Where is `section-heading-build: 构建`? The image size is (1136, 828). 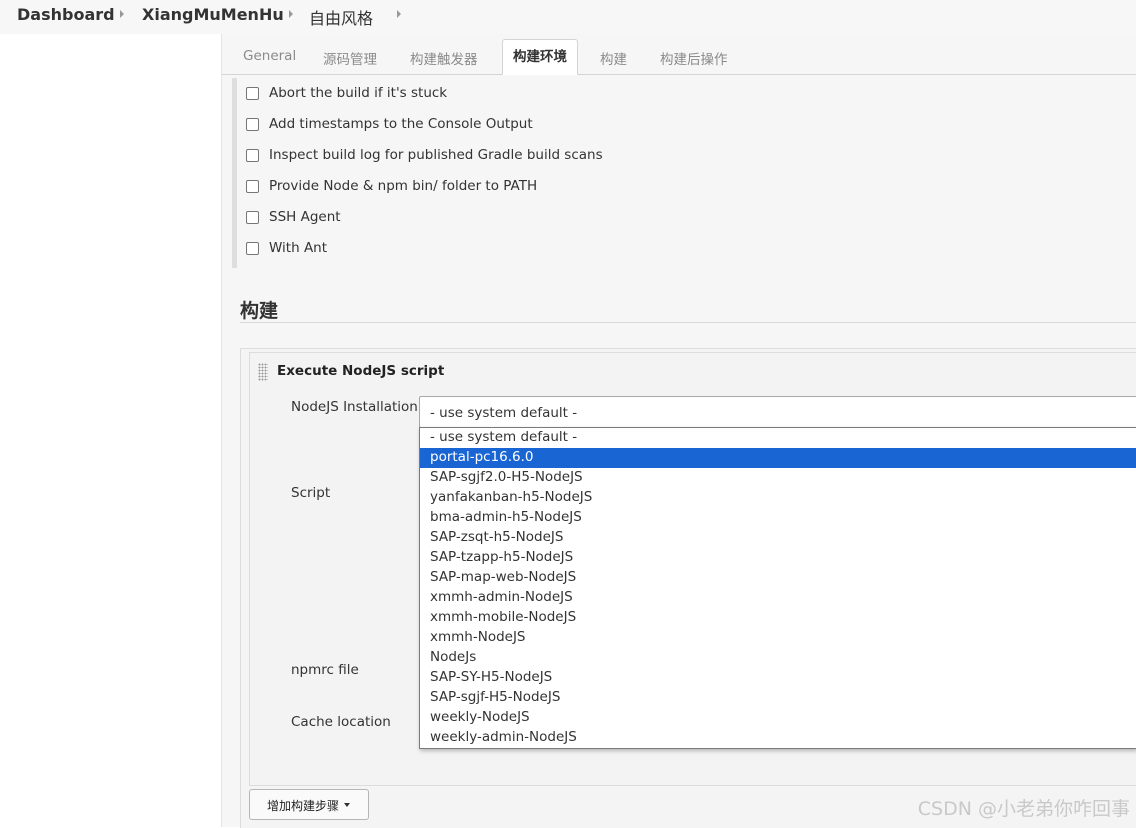 section-heading-build: 构建 is located at coordinates (259, 311).